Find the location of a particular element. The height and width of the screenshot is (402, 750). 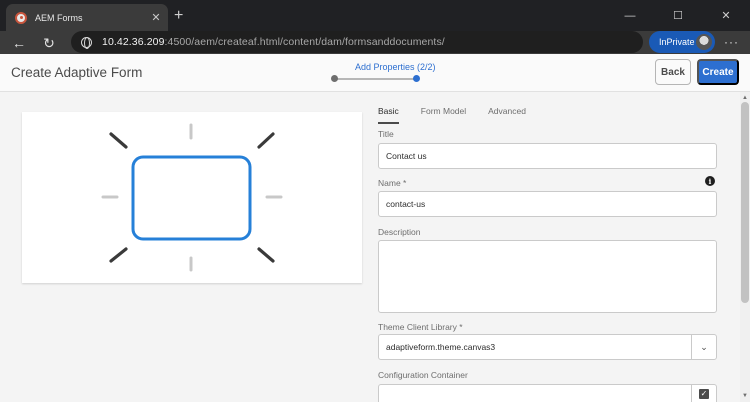

window-controls: — ☐ ✕ is located at coordinates (678, 15).